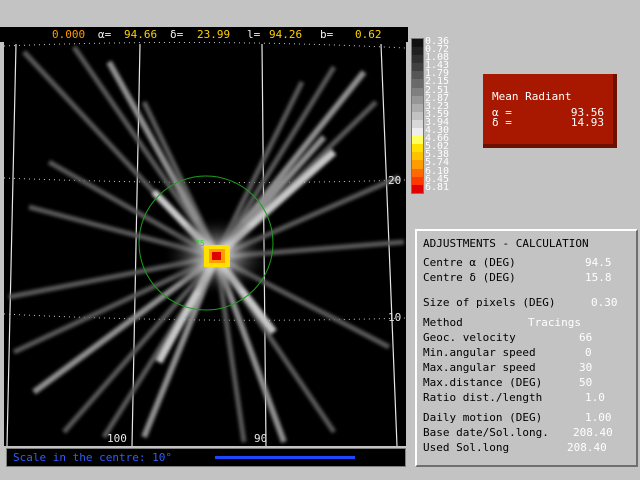 The height and width of the screenshot is (480, 640). What do you see at coordinates (489, 302) in the screenshot?
I see `setting-label: Size of pixels (DEG)` at bounding box center [489, 302].